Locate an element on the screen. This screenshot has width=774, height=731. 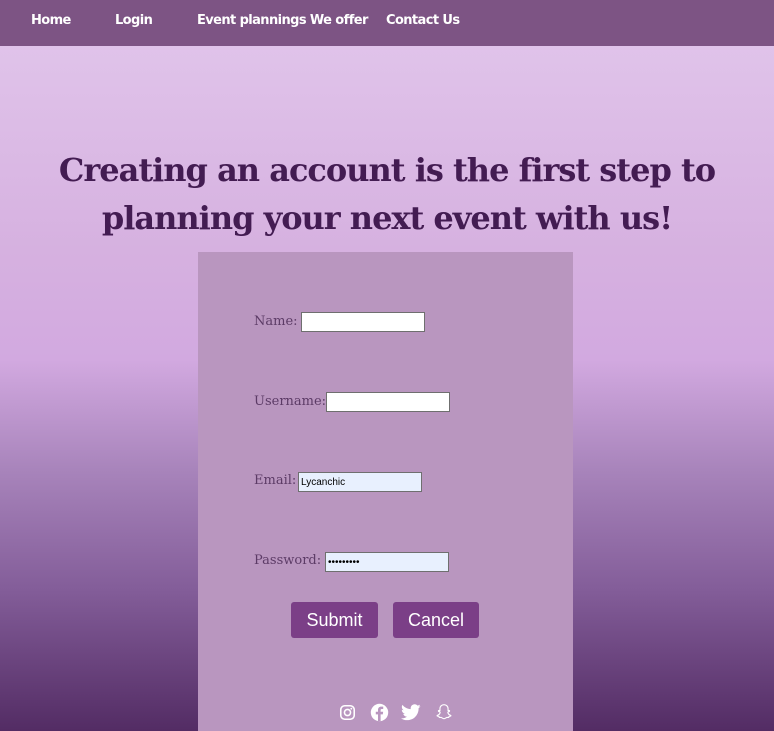
name-input is located at coordinates (363, 322).